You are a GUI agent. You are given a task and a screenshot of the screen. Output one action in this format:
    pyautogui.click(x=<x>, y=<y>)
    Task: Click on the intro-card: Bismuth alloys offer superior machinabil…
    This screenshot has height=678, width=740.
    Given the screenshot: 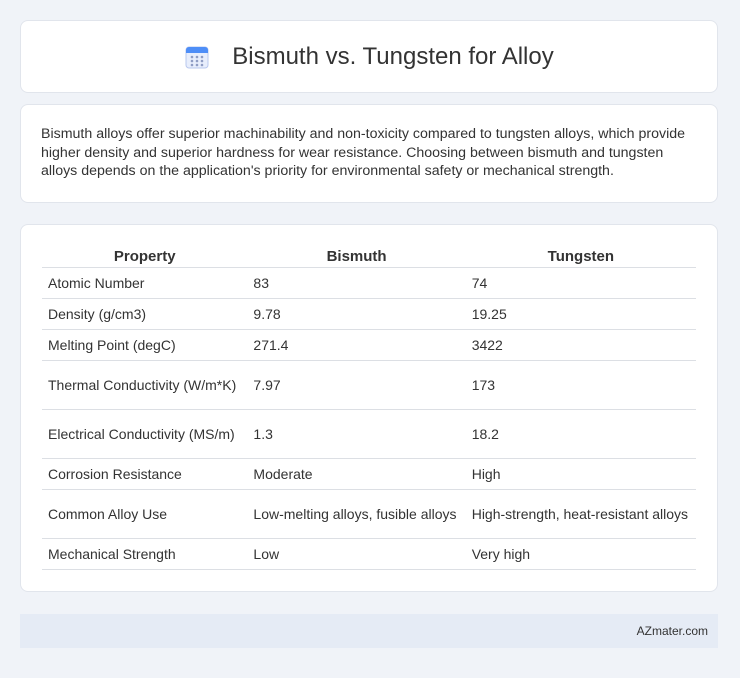 What is the action you would take?
    pyautogui.click(x=369, y=153)
    